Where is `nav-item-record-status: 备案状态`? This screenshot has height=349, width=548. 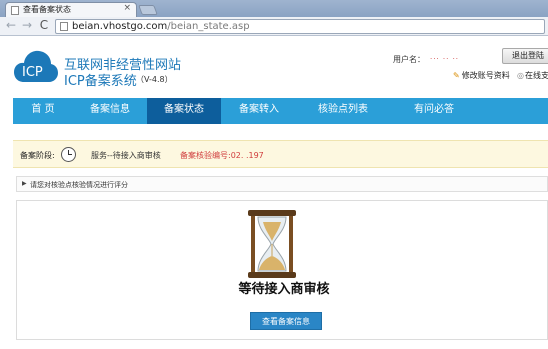 nav-item-record-status: 备案状态 is located at coordinates (184, 111).